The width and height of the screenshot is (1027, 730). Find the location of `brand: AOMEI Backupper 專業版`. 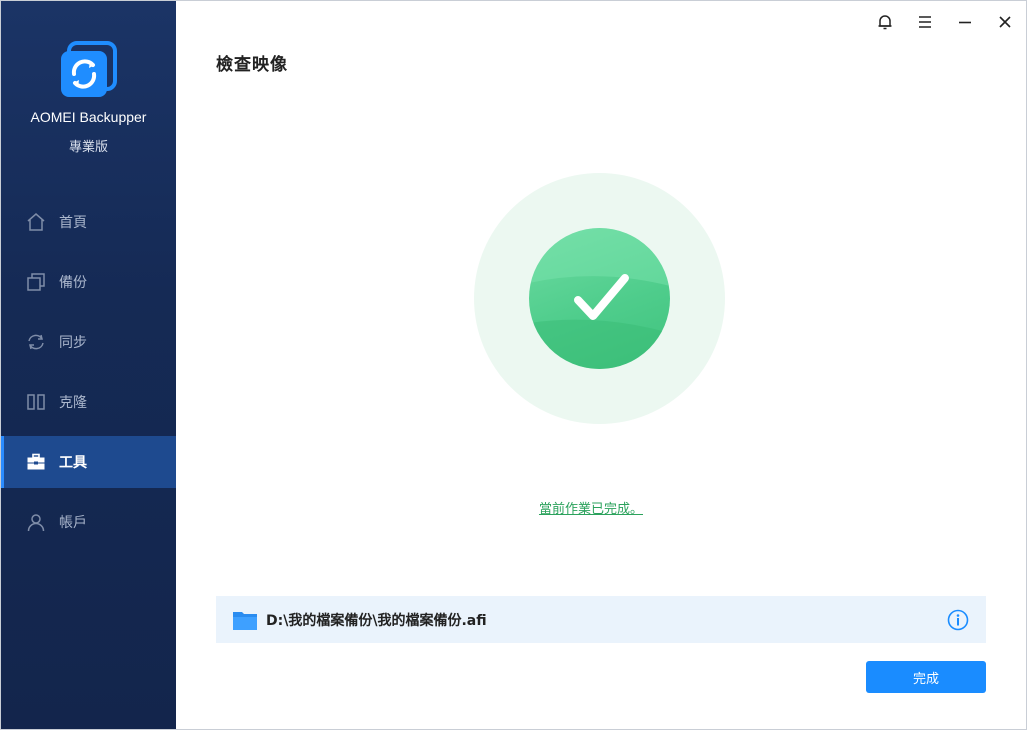

brand: AOMEI Backupper 專業版 is located at coordinates (88, 86).